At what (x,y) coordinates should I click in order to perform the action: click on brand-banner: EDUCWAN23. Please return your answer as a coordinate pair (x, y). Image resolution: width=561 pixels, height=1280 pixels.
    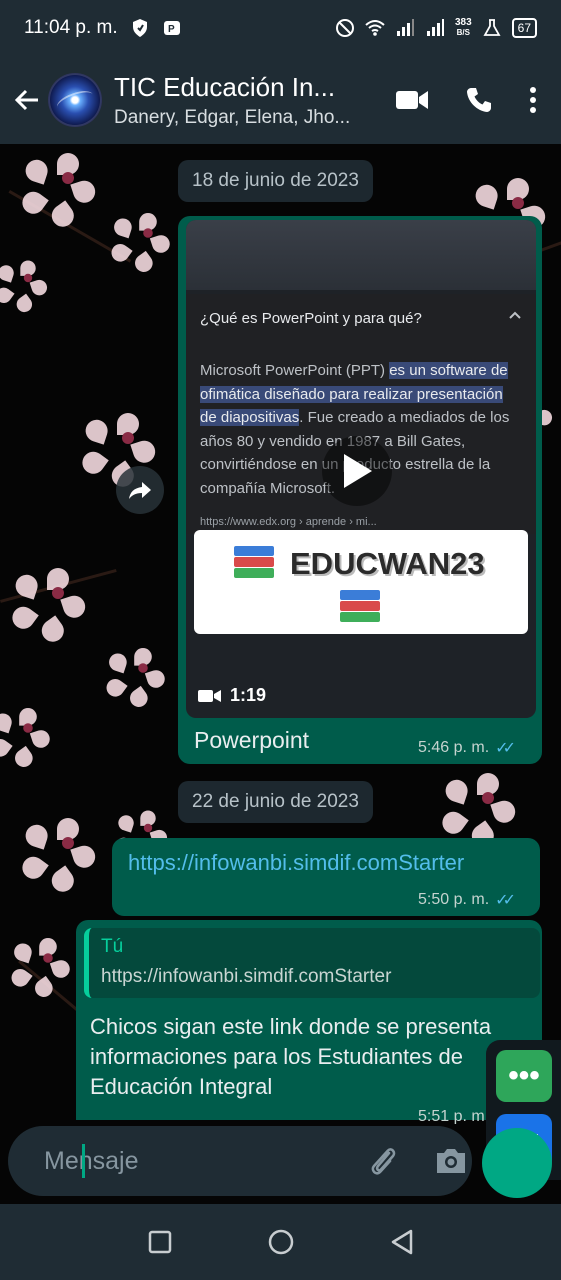
    Looking at the image, I should click on (361, 582).